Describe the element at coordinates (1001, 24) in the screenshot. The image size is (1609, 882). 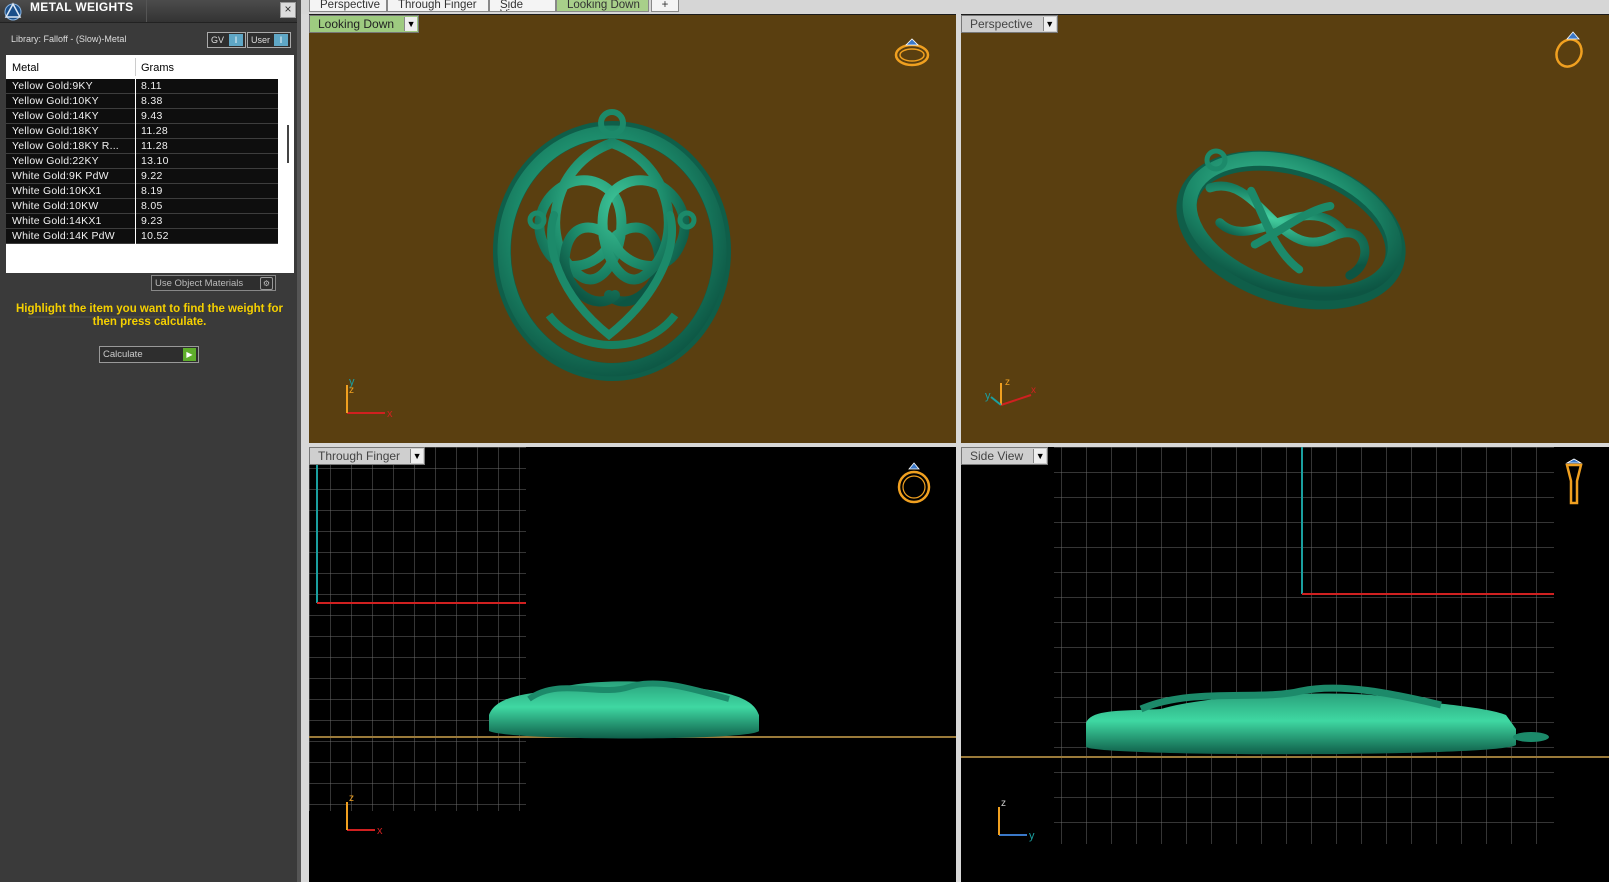
I see `viewport-label-text: Perspective` at that location.